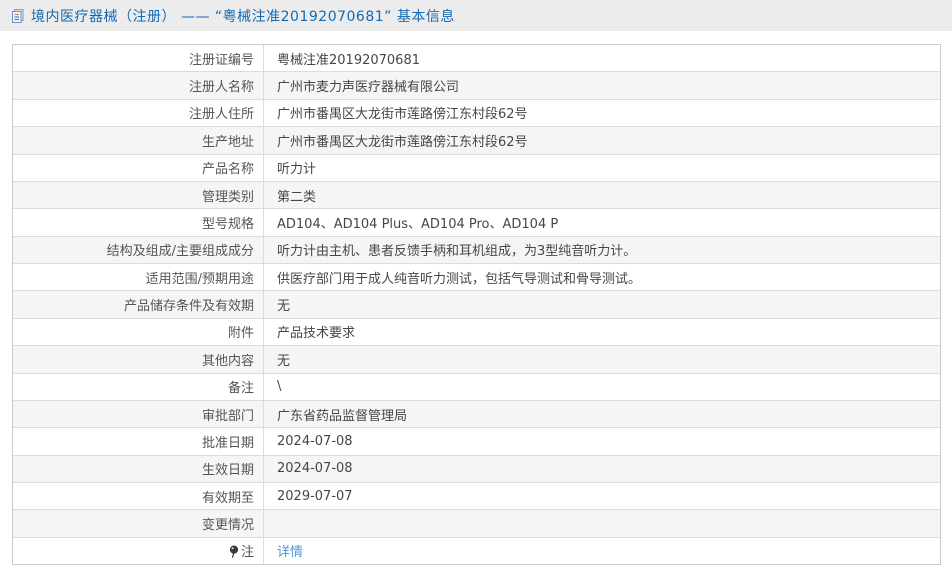 The width and height of the screenshot is (952, 572). Describe the element at coordinates (247, 553) in the screenshot. I see `row-label-text: 注` at that location.